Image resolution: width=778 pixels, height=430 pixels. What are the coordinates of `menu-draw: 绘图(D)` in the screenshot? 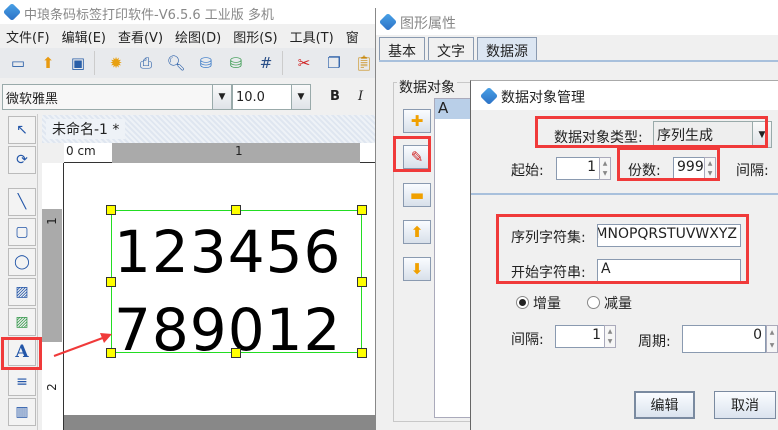 It's located at (198, 36).